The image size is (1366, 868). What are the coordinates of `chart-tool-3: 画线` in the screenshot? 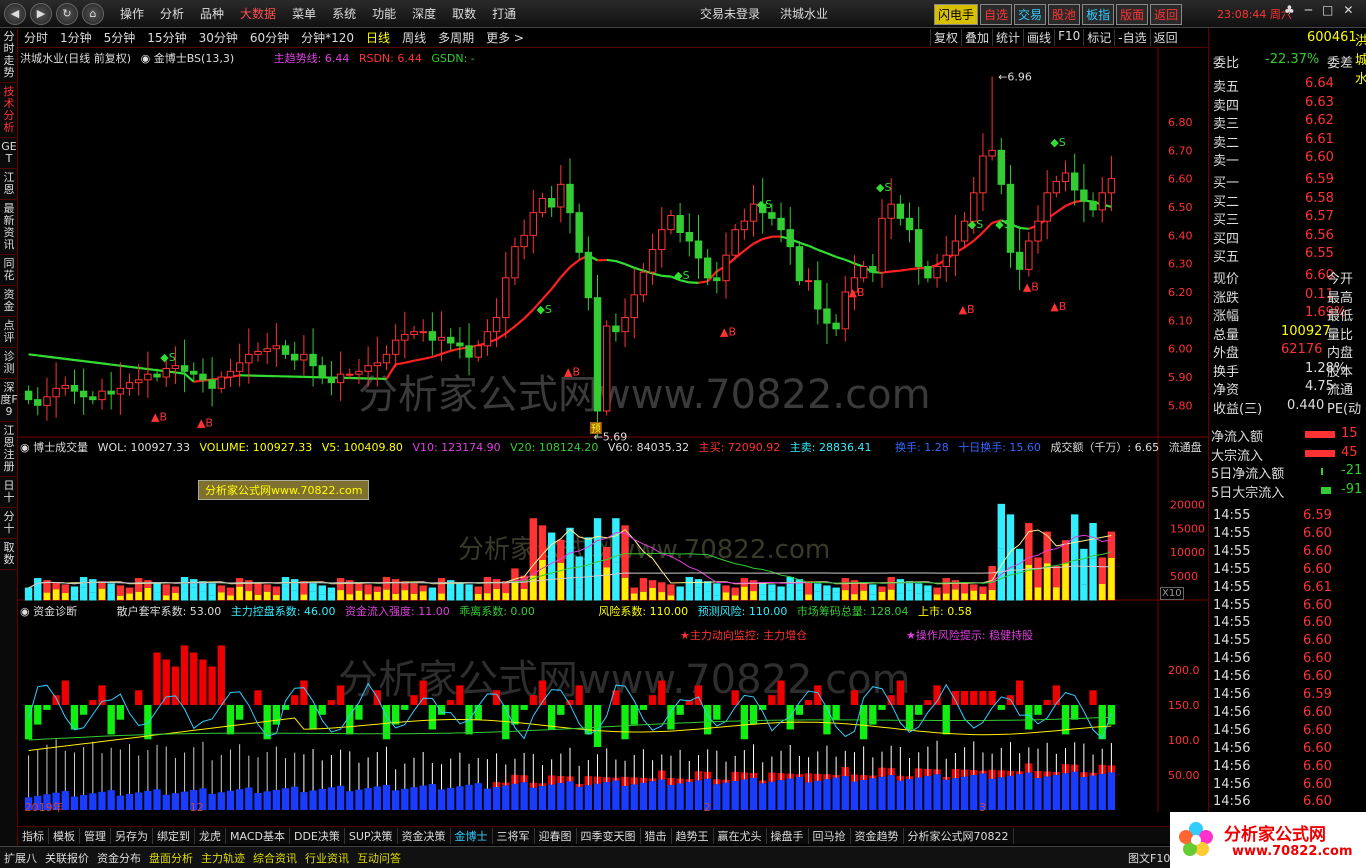 It's located at (1038, 37).